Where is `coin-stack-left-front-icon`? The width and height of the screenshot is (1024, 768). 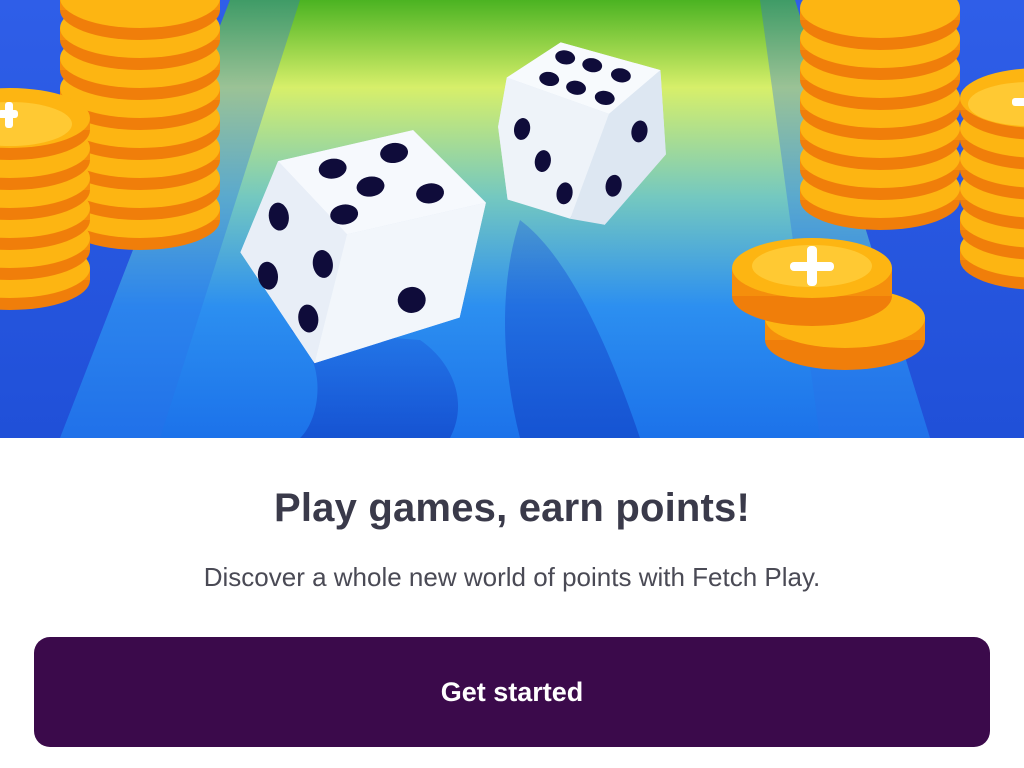 coin-stack-left-front-icon is located at coordinates (45, 199).